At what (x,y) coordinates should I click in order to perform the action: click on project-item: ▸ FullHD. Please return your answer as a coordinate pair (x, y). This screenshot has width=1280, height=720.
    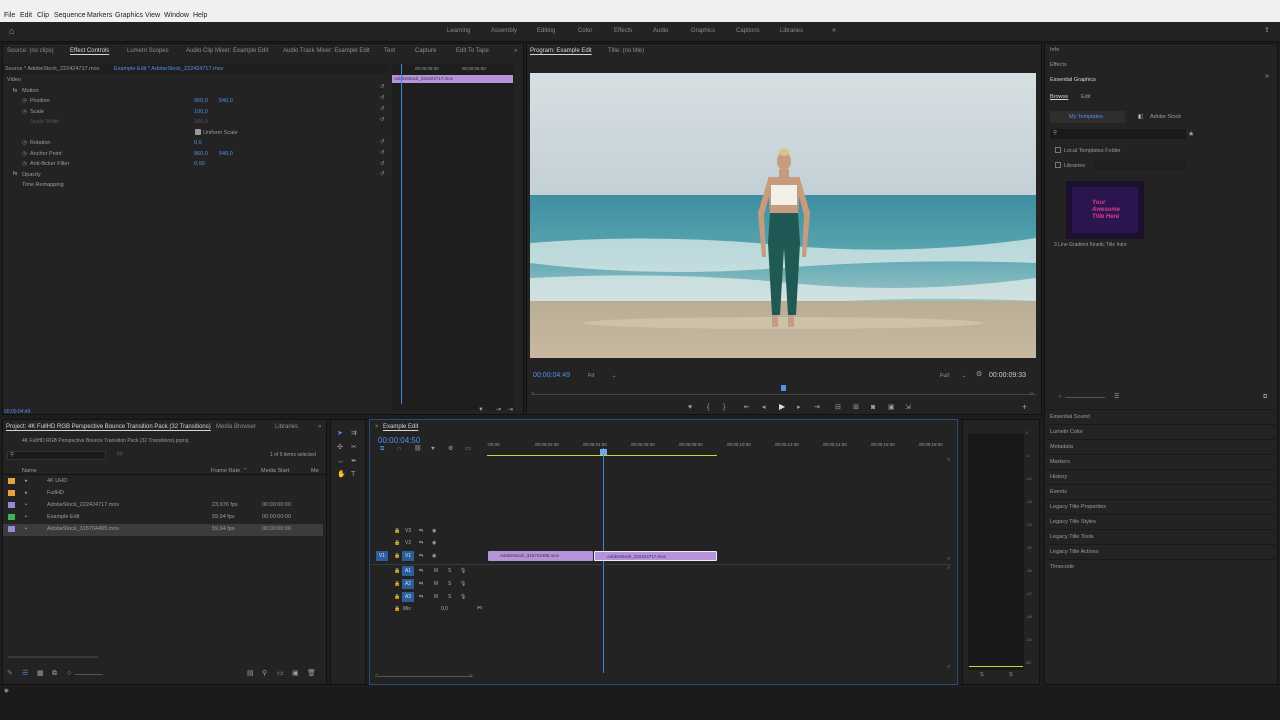
    Looking at the image, I should click on (163, 494).